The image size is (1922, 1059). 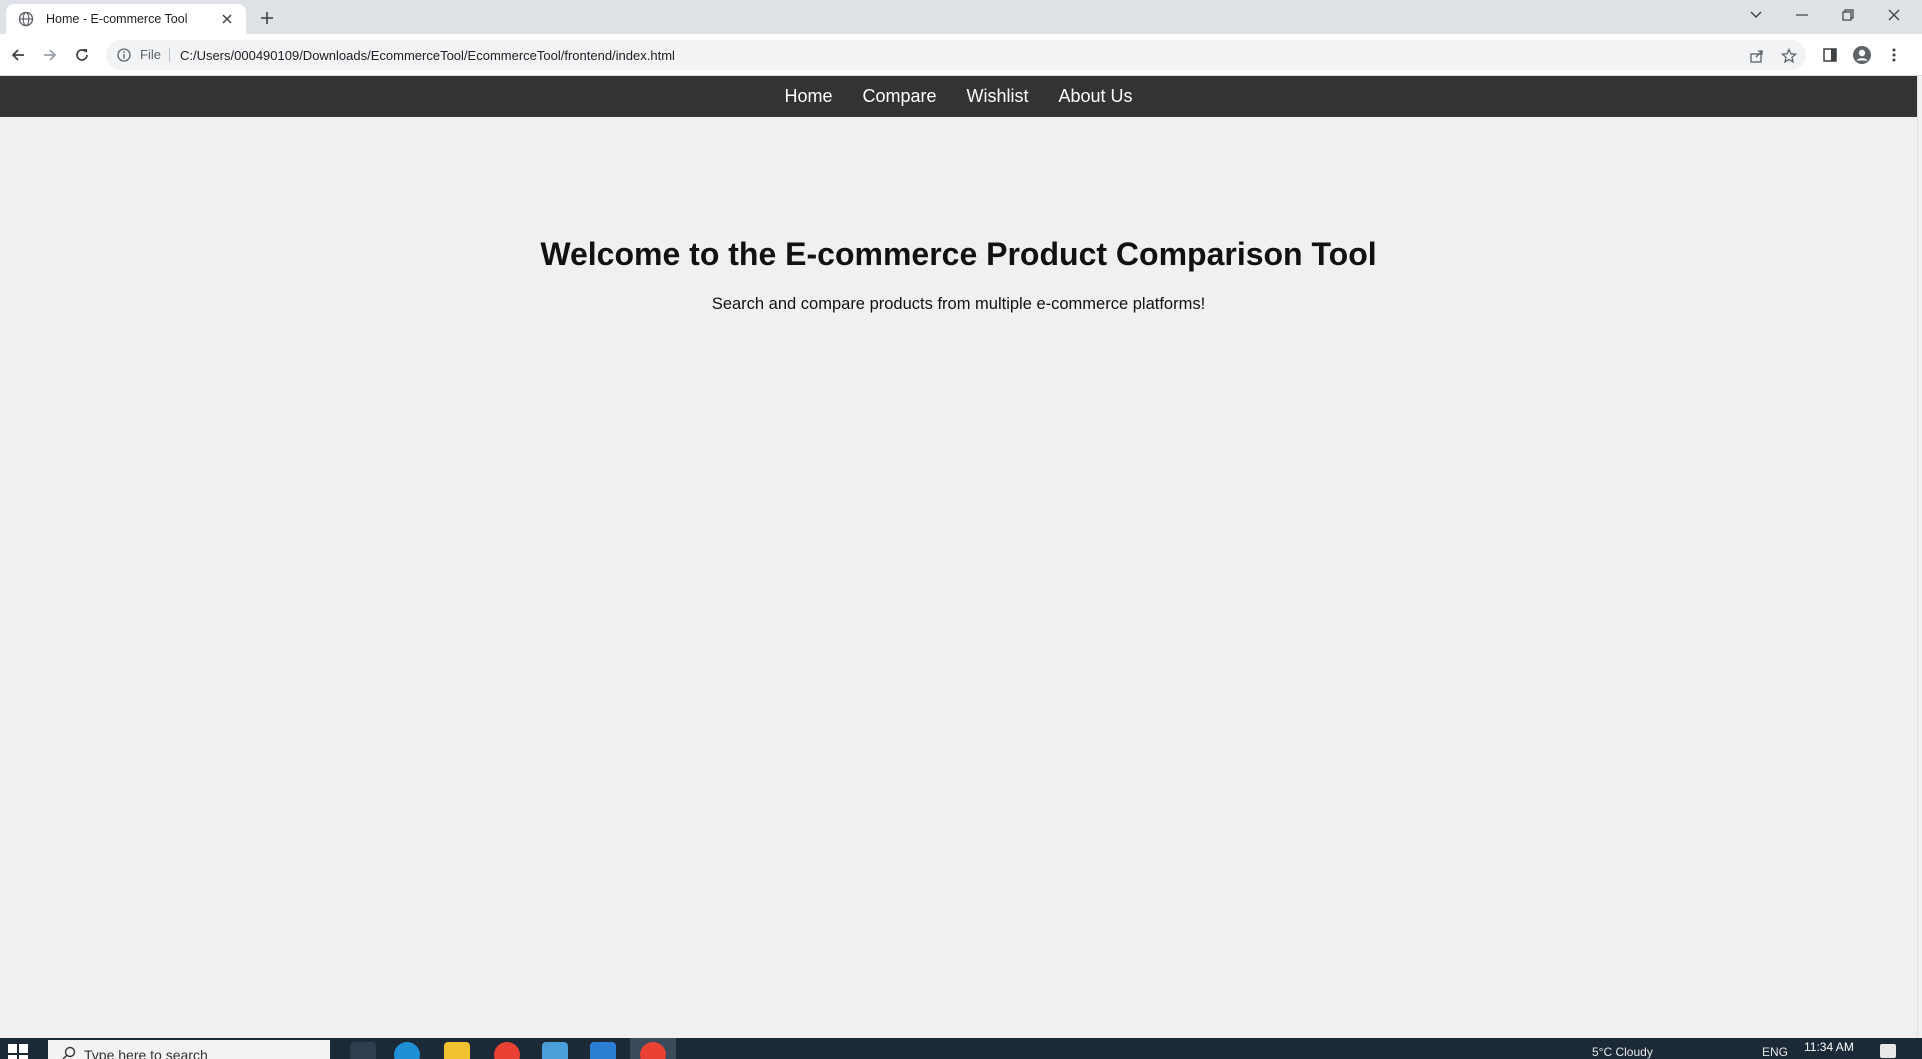 I want to click on site-navbar: Home Compare Wishlist About Us, so click(x=958, y=96).